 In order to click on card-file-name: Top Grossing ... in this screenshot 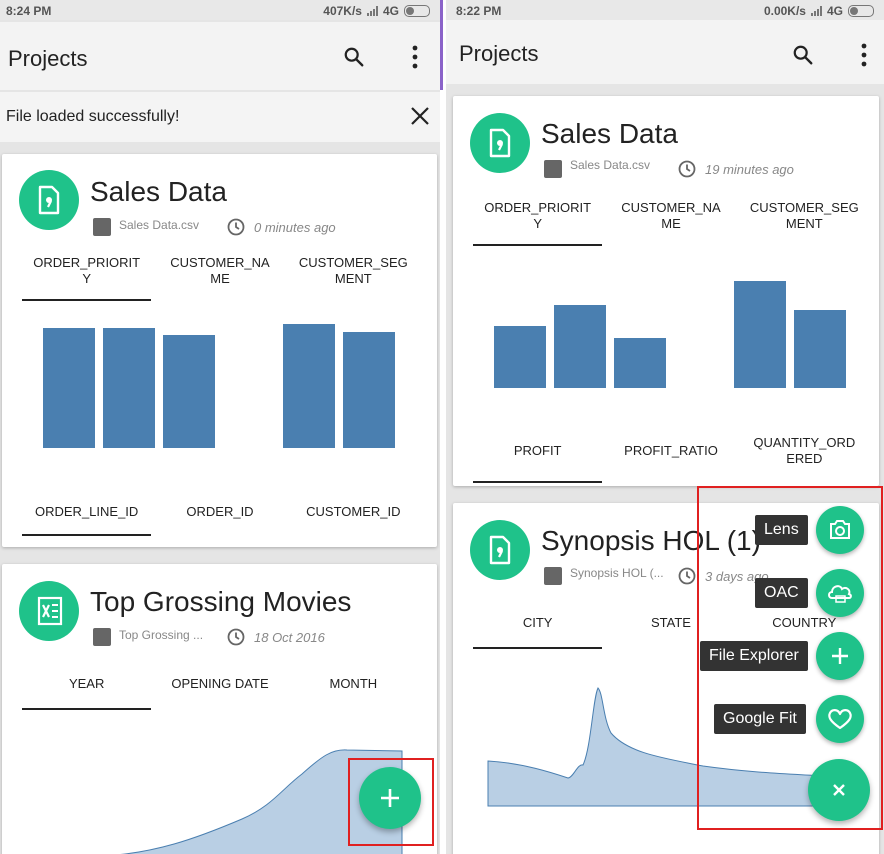, I will do `click(161, 635)`.